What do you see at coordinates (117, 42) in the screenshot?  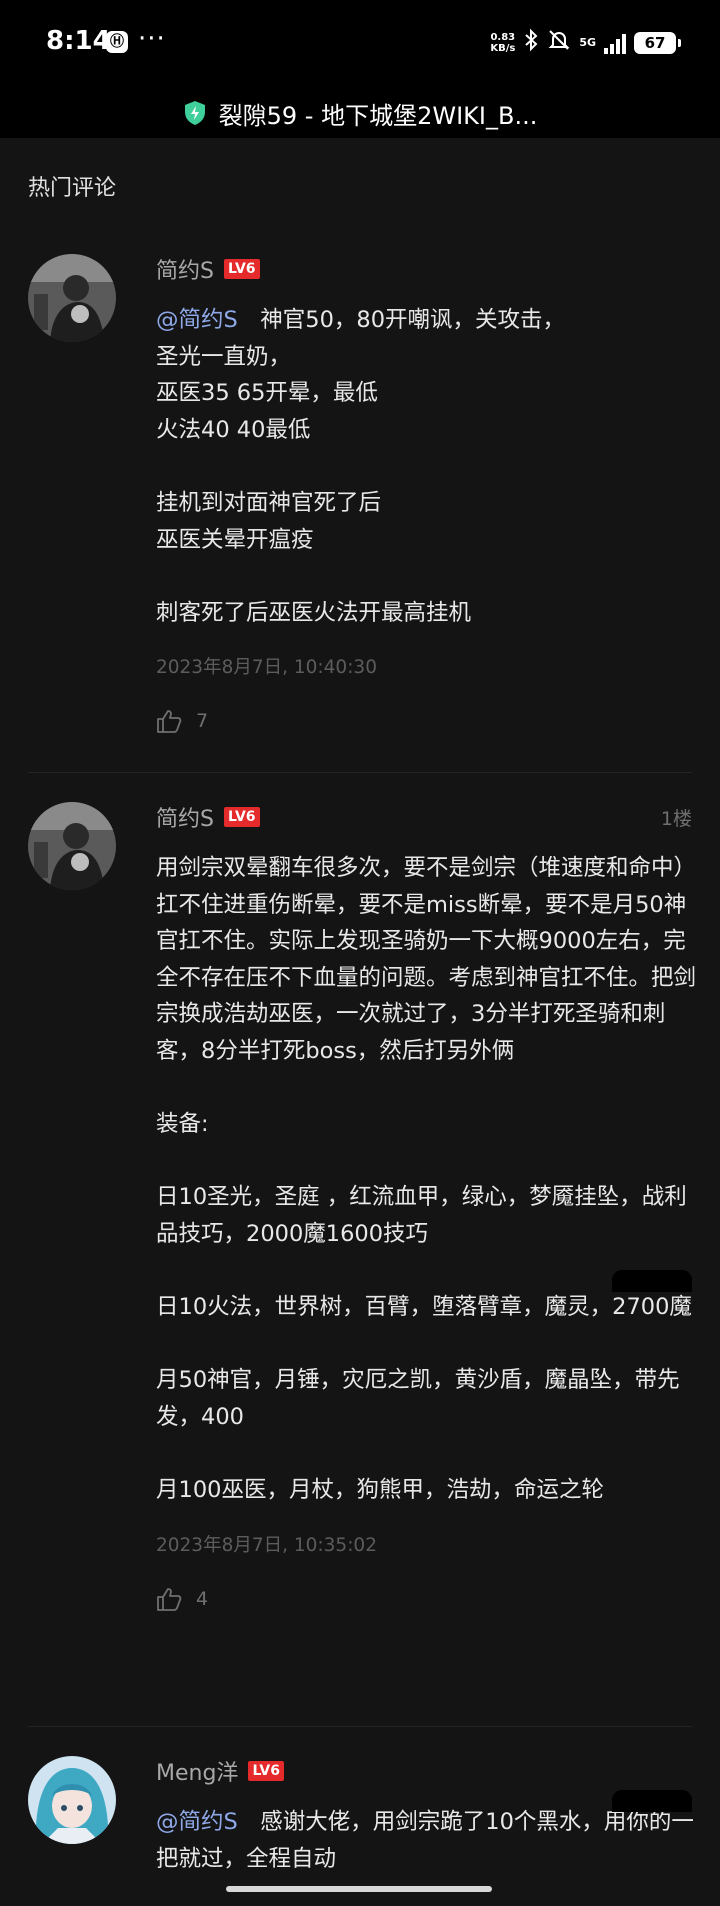 I see `app-notification-icon: Ⓗ` at bounding box center [117, 42].